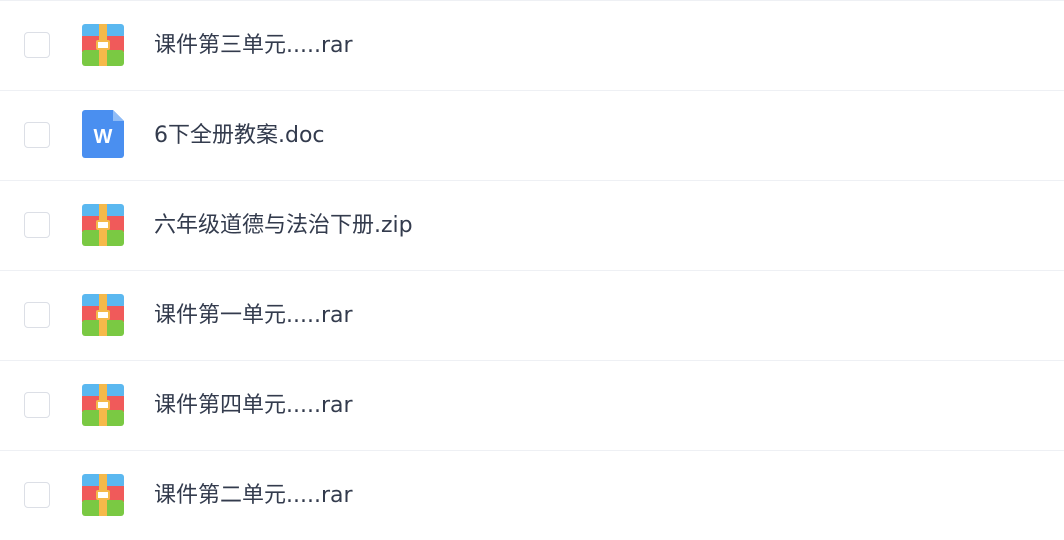 The width and height of the screenshot is (1064, 540). Describe the element at coordinates (253, 46) in the screenshot. I see `file-name: 课件第三单元.....rar` at that location.